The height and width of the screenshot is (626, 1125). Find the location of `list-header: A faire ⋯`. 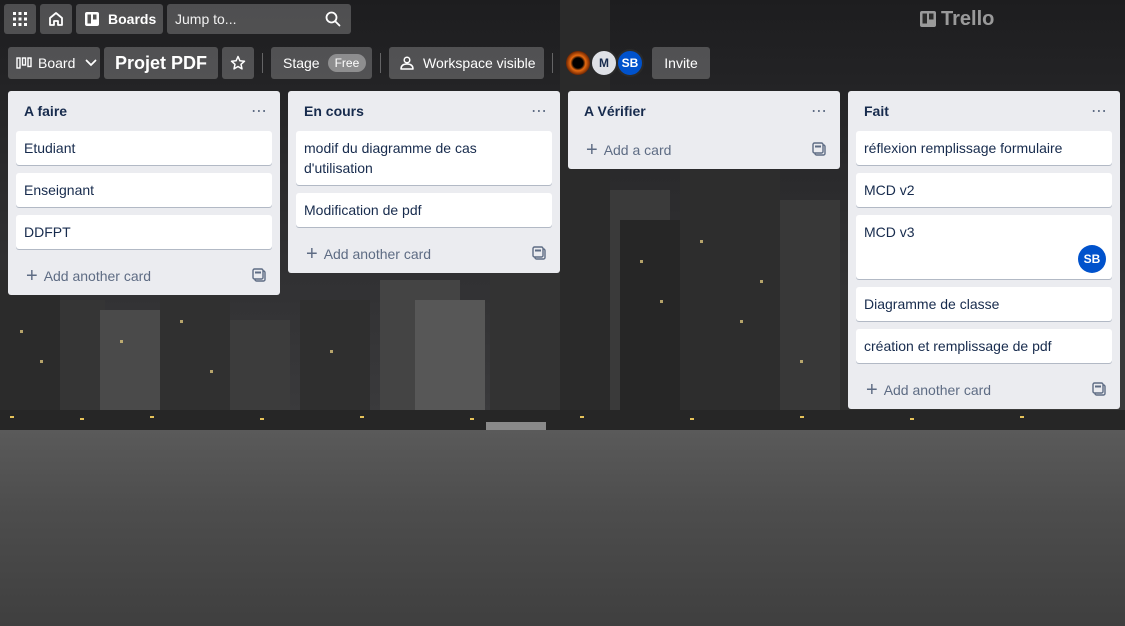

list-header: A faire ⋯ is located at coordinates (144, 111).